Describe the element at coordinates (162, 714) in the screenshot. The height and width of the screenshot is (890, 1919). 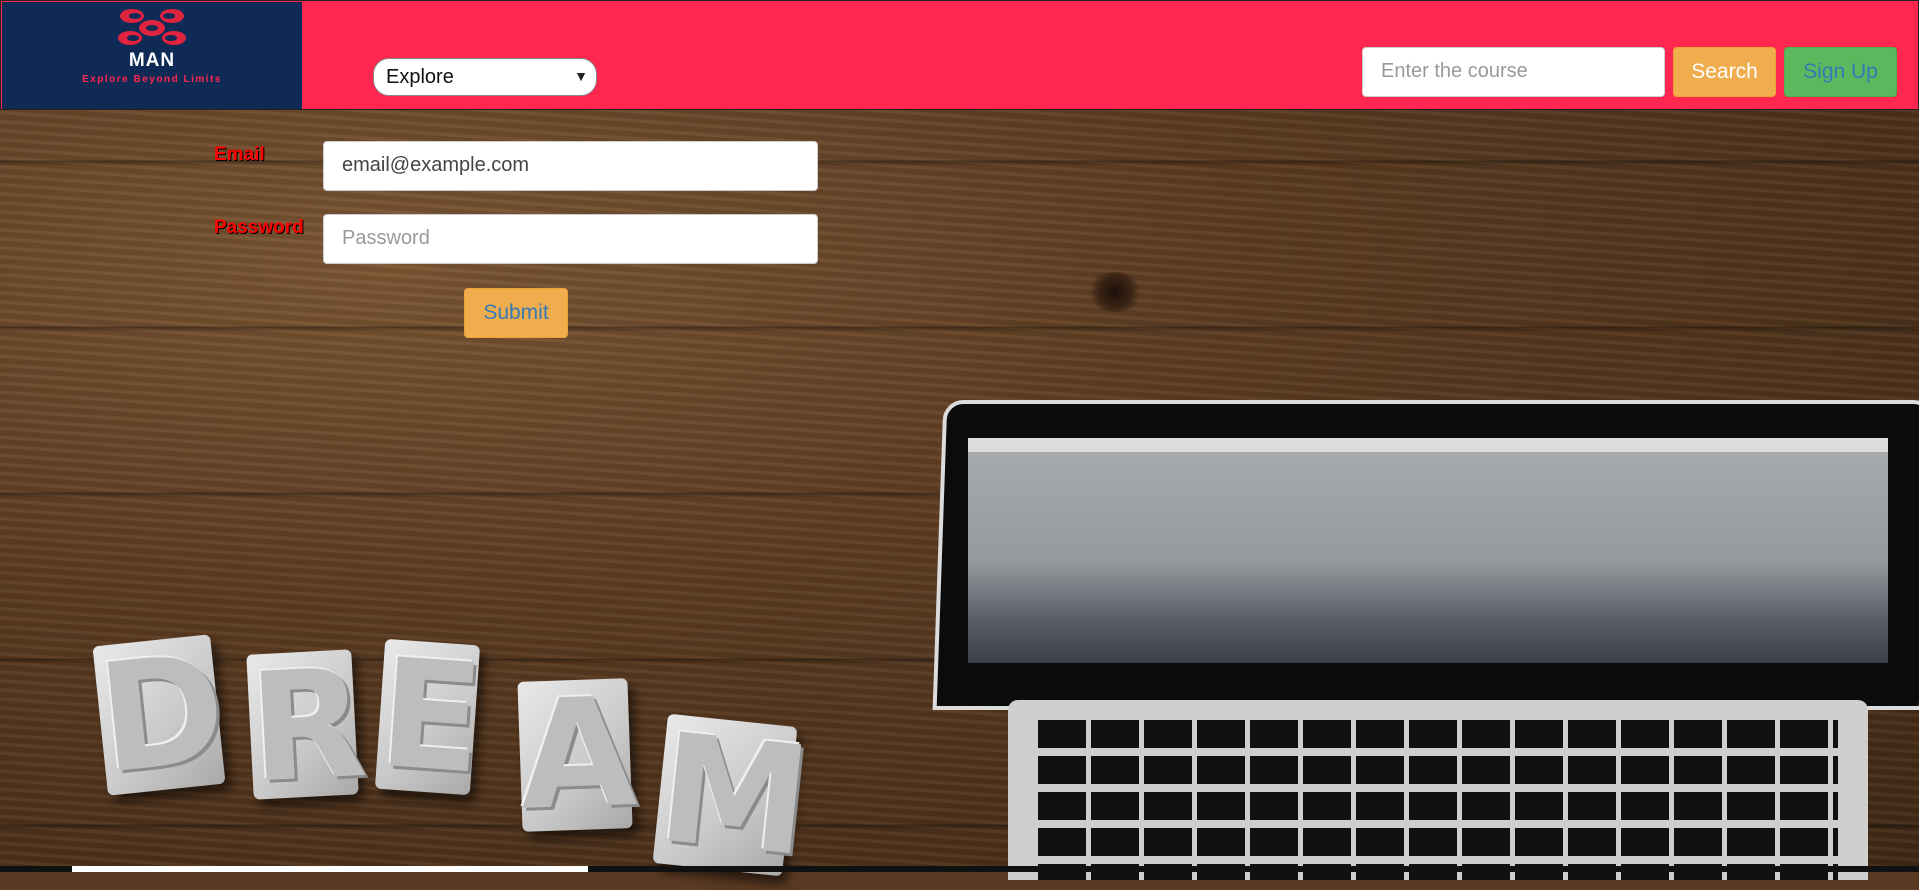
I see `letter-d: D` at that location.